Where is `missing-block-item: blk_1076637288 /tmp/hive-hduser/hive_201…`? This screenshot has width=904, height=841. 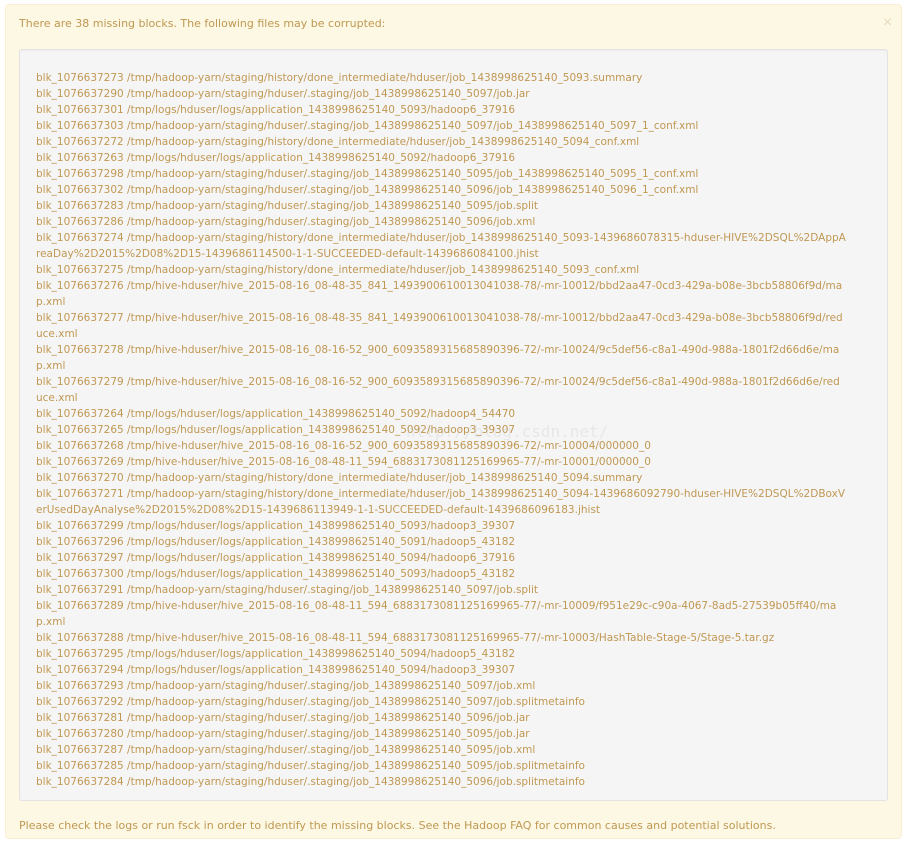
missing-block-item: blk_1076637288 /tmp/hive-hduser/hive_201… is located at coordinates (405, 638).